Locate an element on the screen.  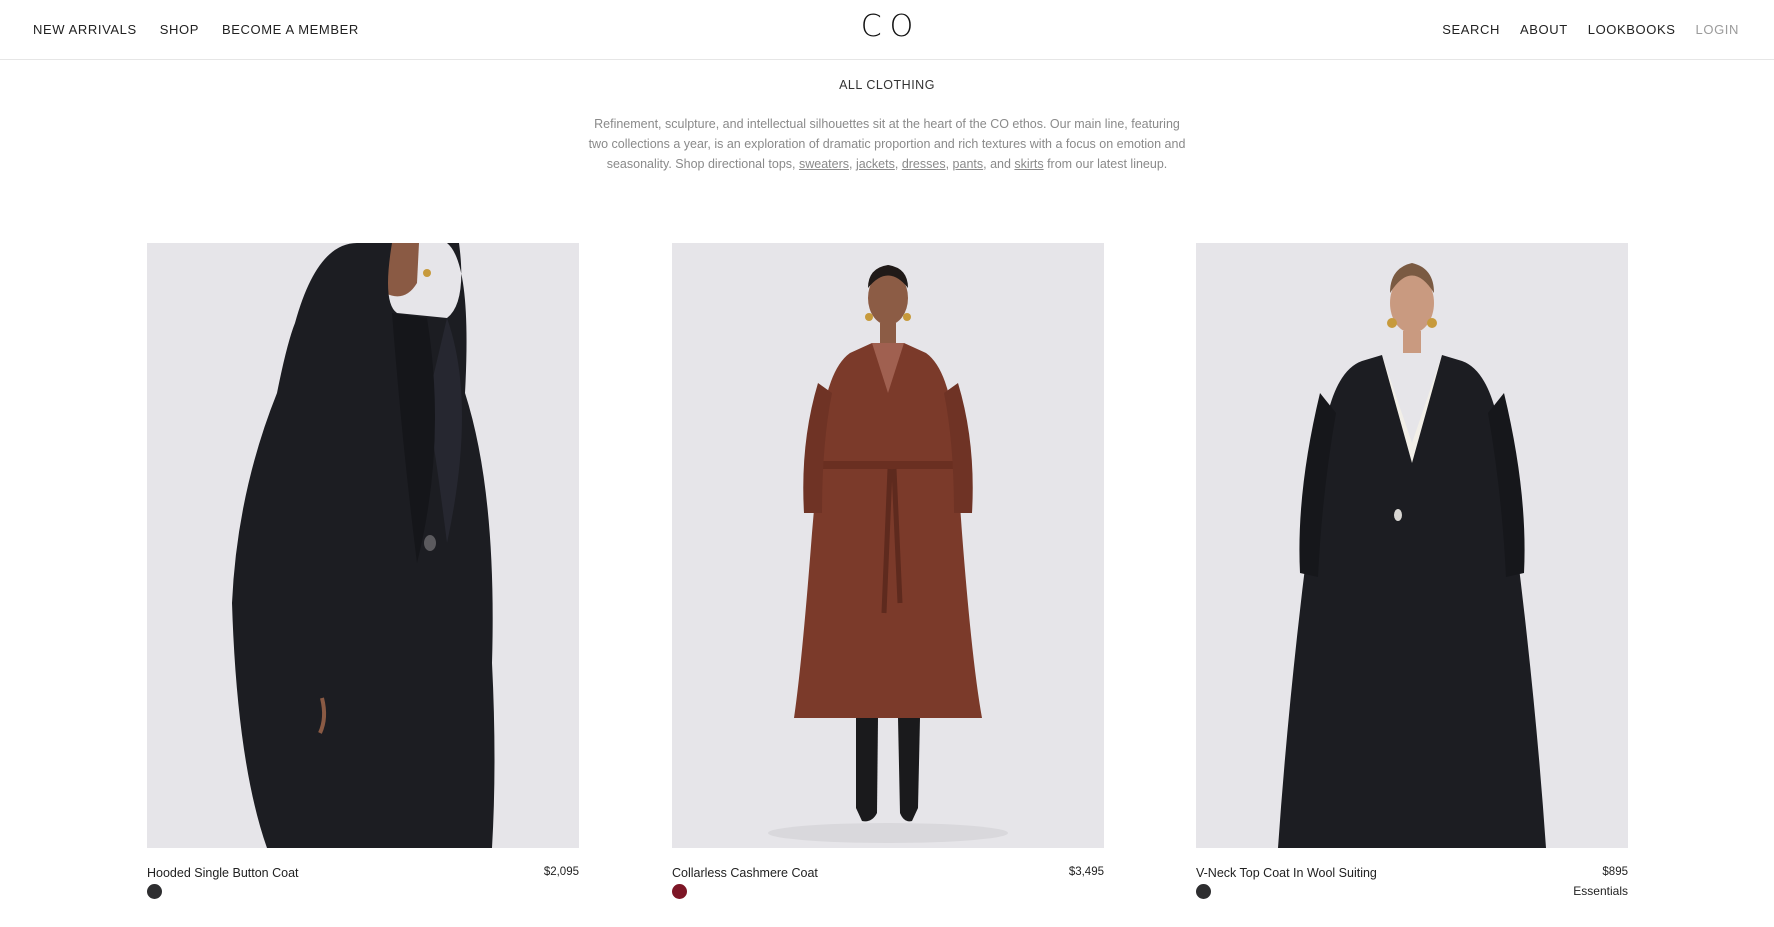
nav-become-a-member: BECOME A MEMBER is located at coordinates (290, 29).